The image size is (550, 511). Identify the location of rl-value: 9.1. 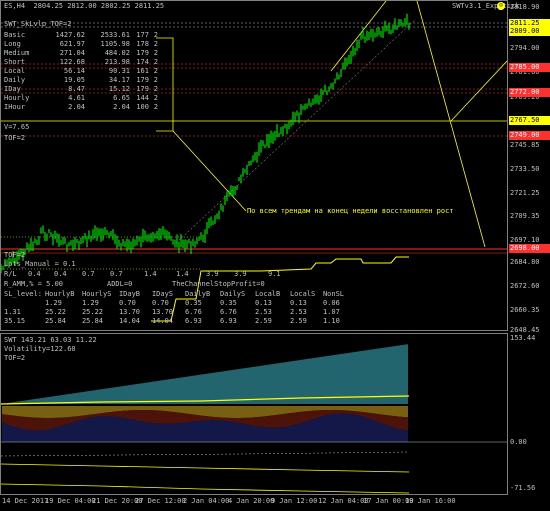
(274, 274).